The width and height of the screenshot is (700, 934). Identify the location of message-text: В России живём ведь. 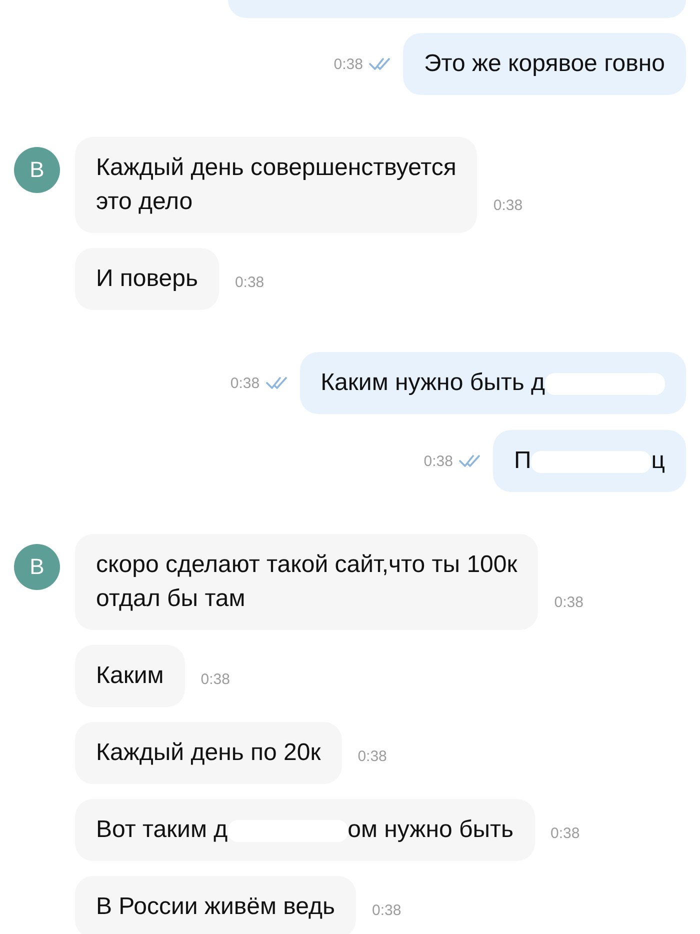
(215, 906).